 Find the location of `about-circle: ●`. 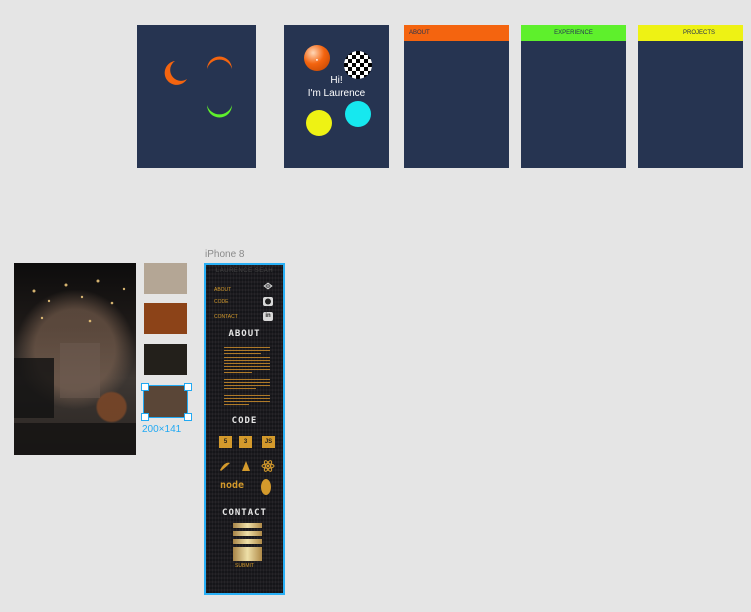

about-circle: ● is located at coordinates (317, 58).